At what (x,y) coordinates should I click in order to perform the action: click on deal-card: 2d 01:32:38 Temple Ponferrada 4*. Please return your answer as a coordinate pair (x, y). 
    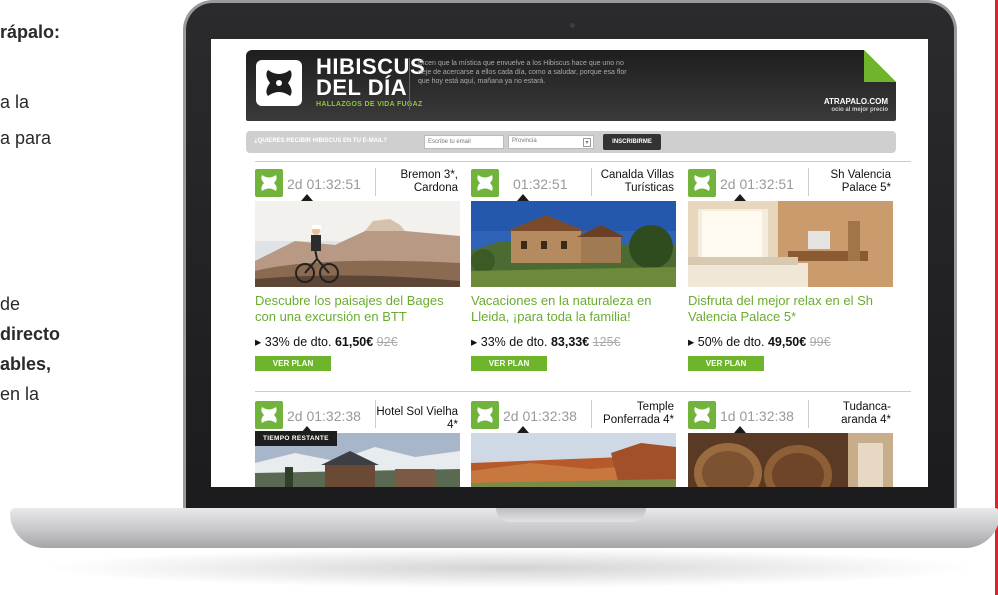
    Looking at the image, I should click on (573, 441).